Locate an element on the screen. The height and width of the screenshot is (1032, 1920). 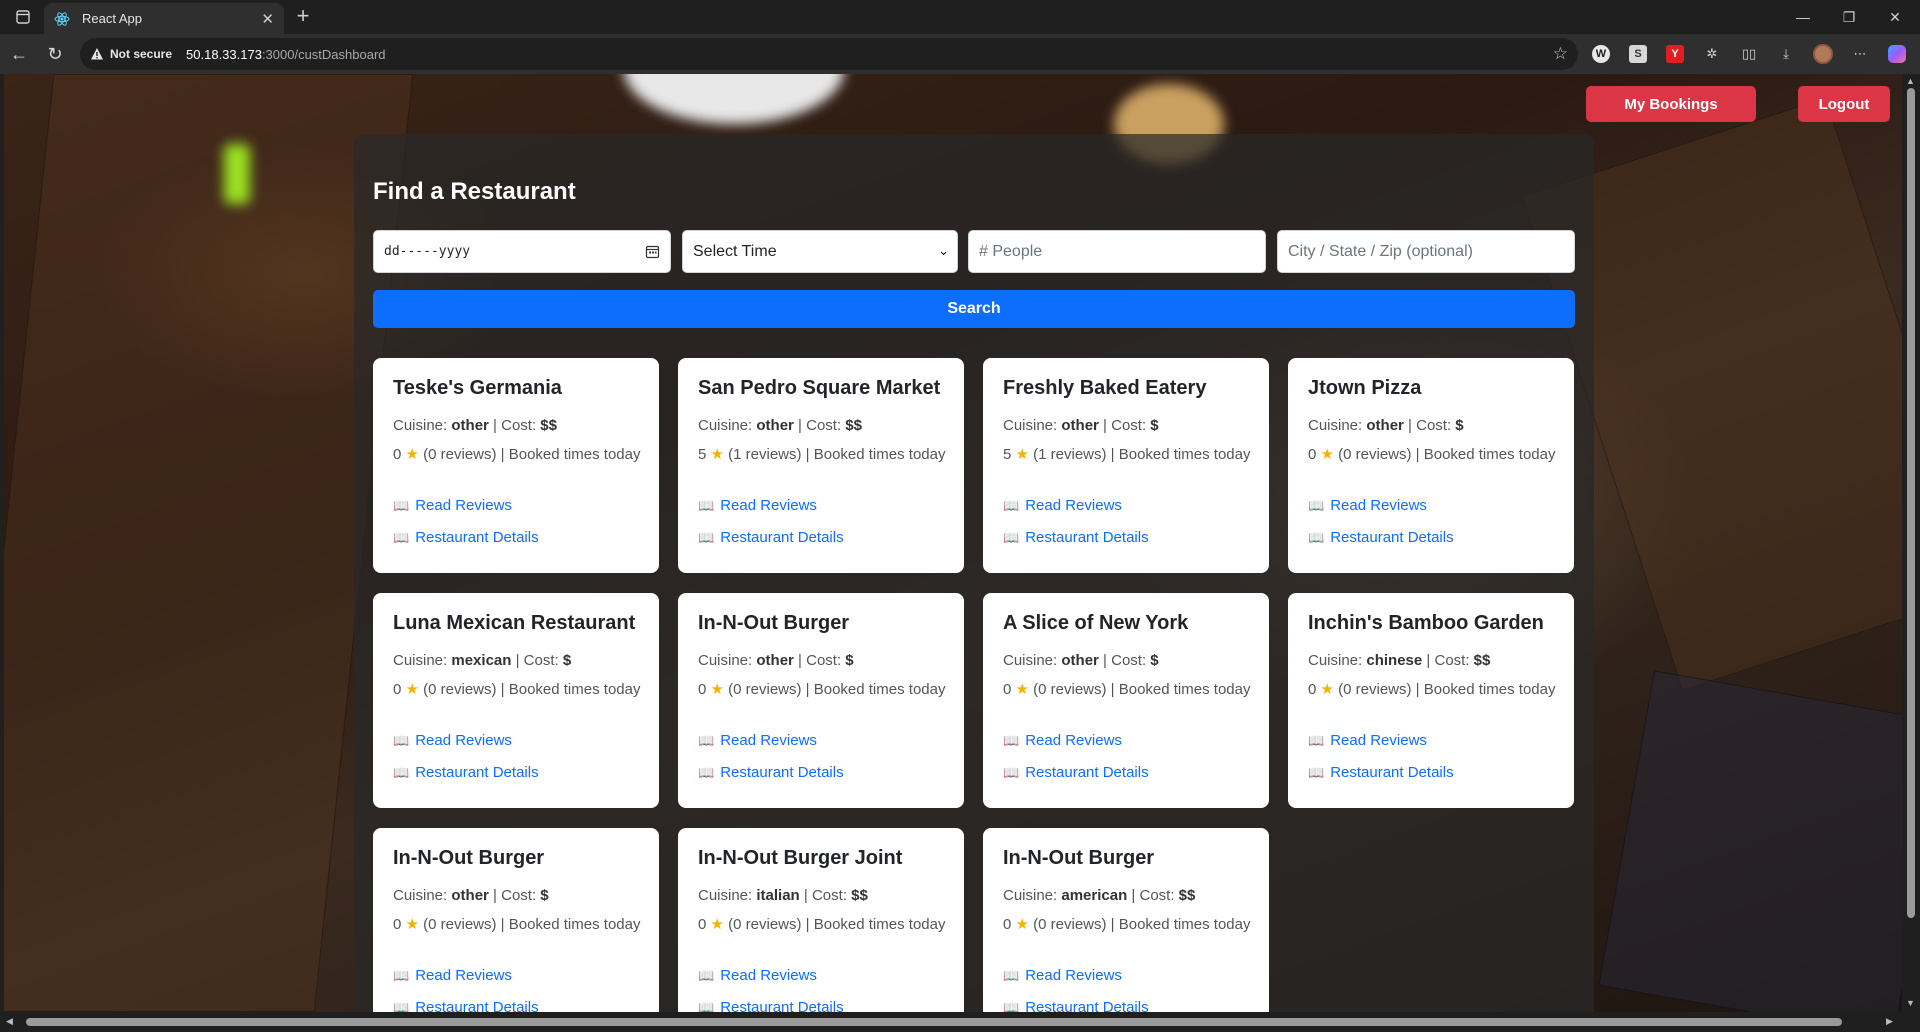
reload-icon: ↻ is located at coordinates (55, 54).